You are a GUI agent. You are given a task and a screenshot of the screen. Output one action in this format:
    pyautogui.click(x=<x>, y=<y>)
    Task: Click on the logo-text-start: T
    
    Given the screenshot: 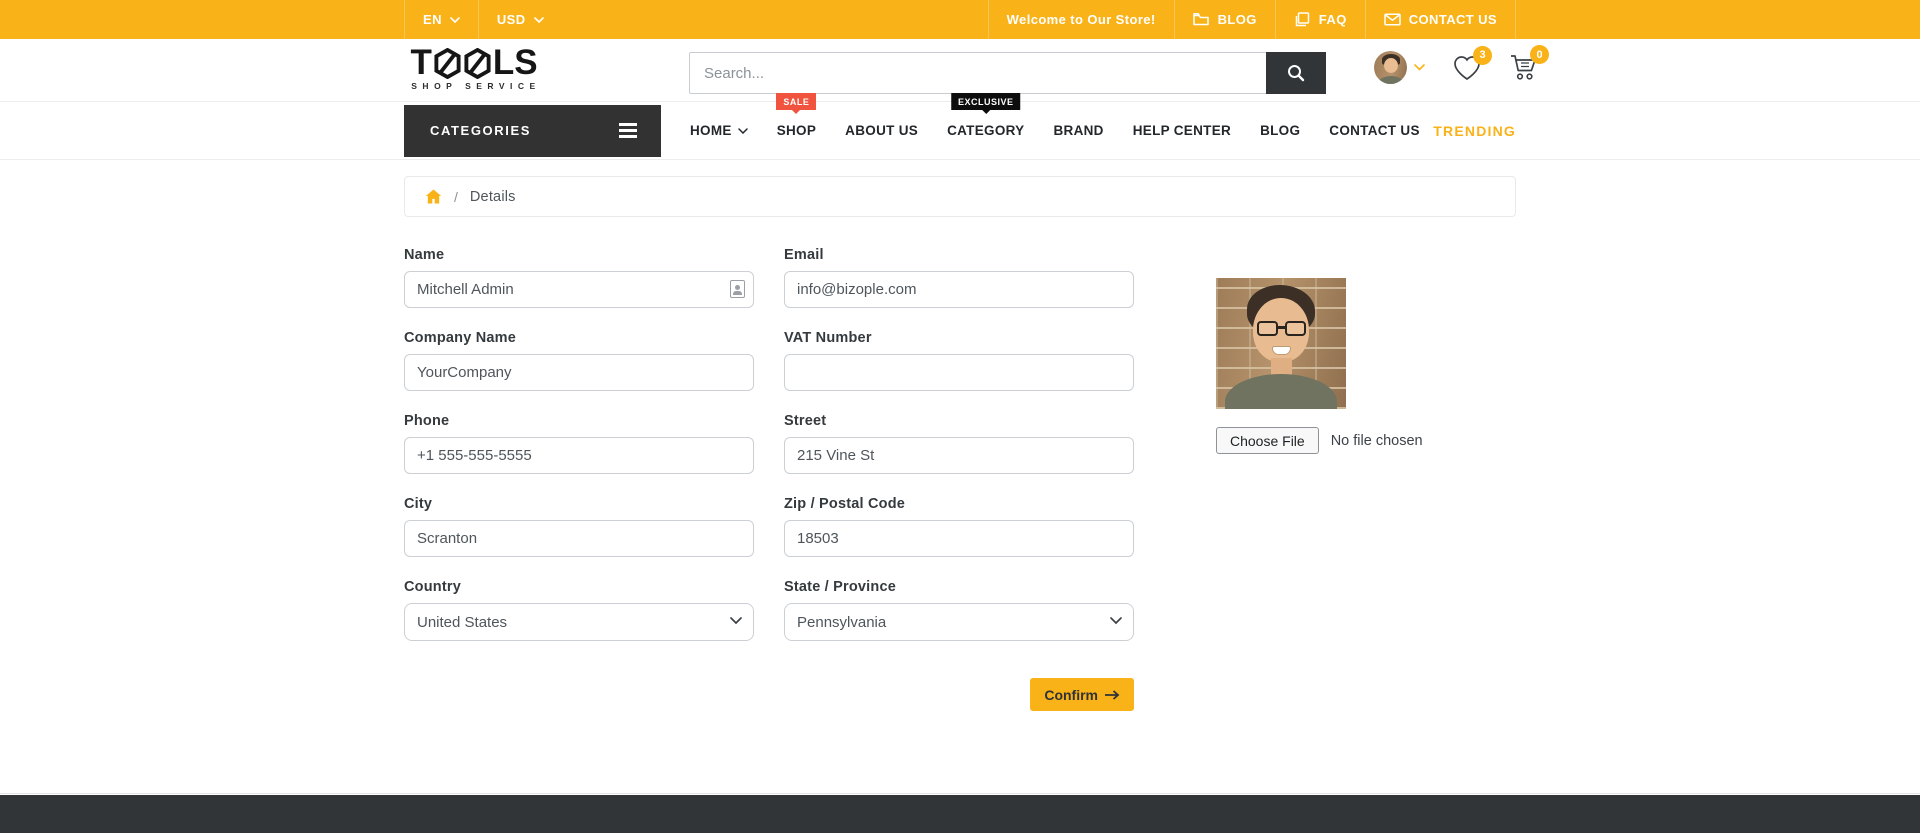 What is the action you would take?
    pyautogui.click(x=421, y=62)
    